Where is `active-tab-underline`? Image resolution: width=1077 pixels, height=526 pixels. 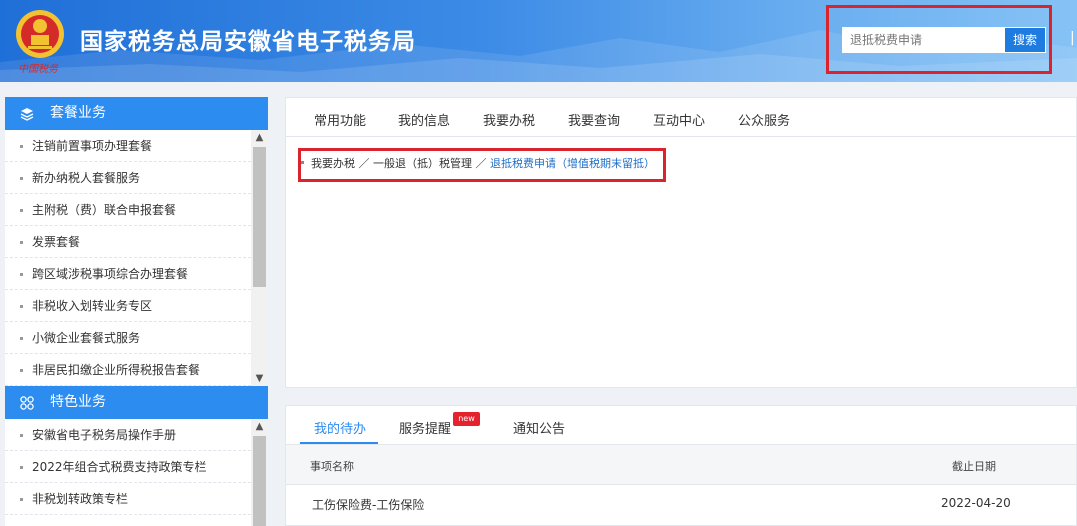
active-tab-underline is located at coordinates (339, 443).